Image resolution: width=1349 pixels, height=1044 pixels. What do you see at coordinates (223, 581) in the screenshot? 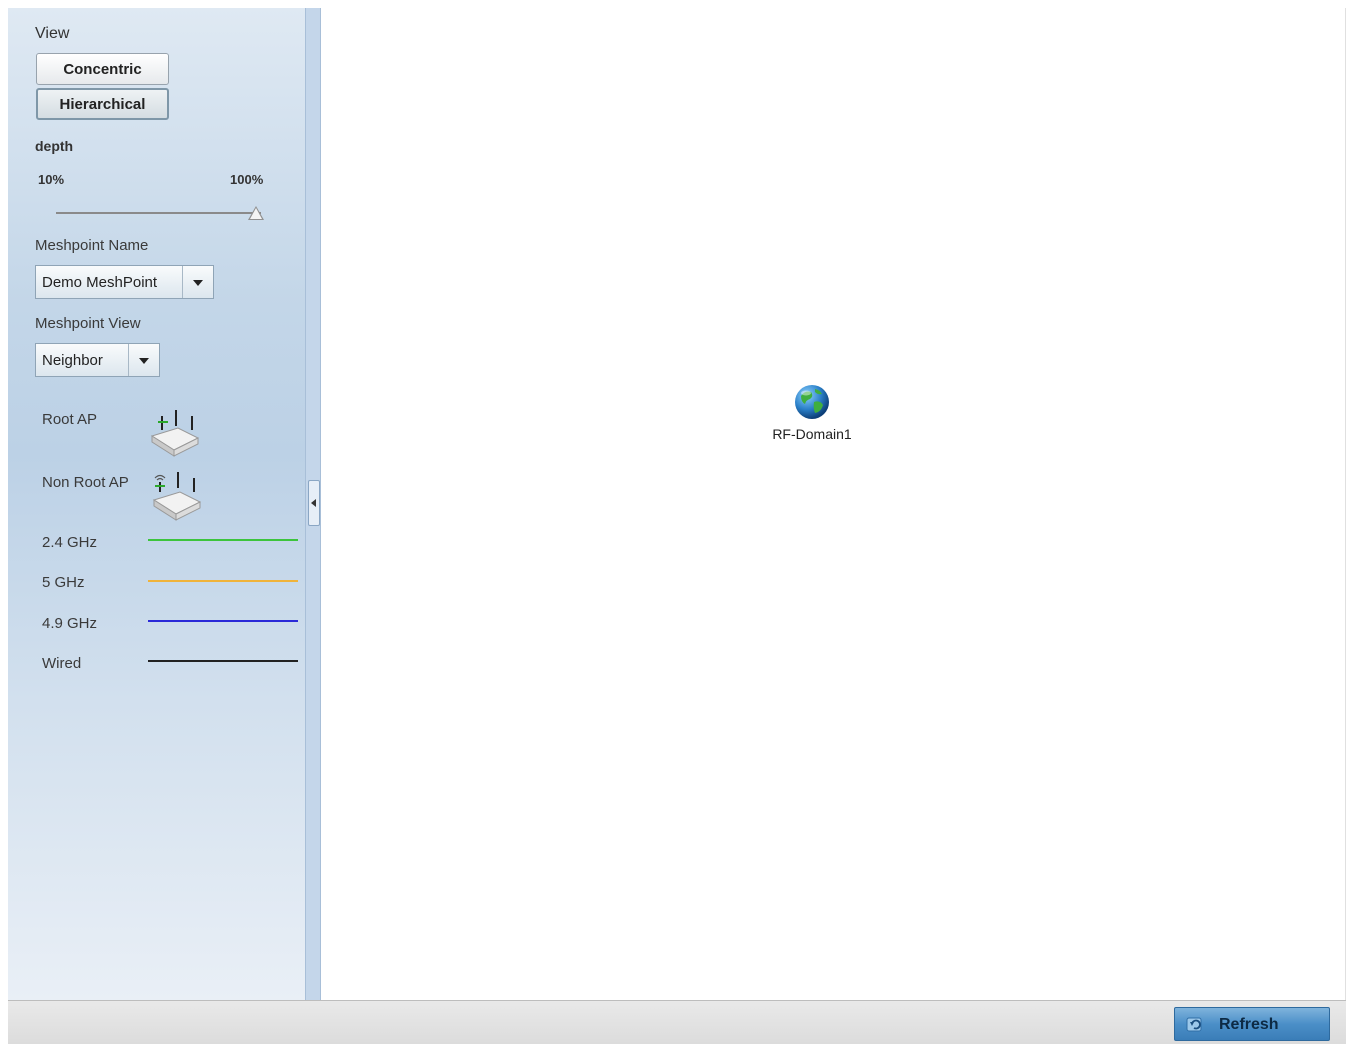
I see `legend-line-5ghz` at bounding box center [223, 581].